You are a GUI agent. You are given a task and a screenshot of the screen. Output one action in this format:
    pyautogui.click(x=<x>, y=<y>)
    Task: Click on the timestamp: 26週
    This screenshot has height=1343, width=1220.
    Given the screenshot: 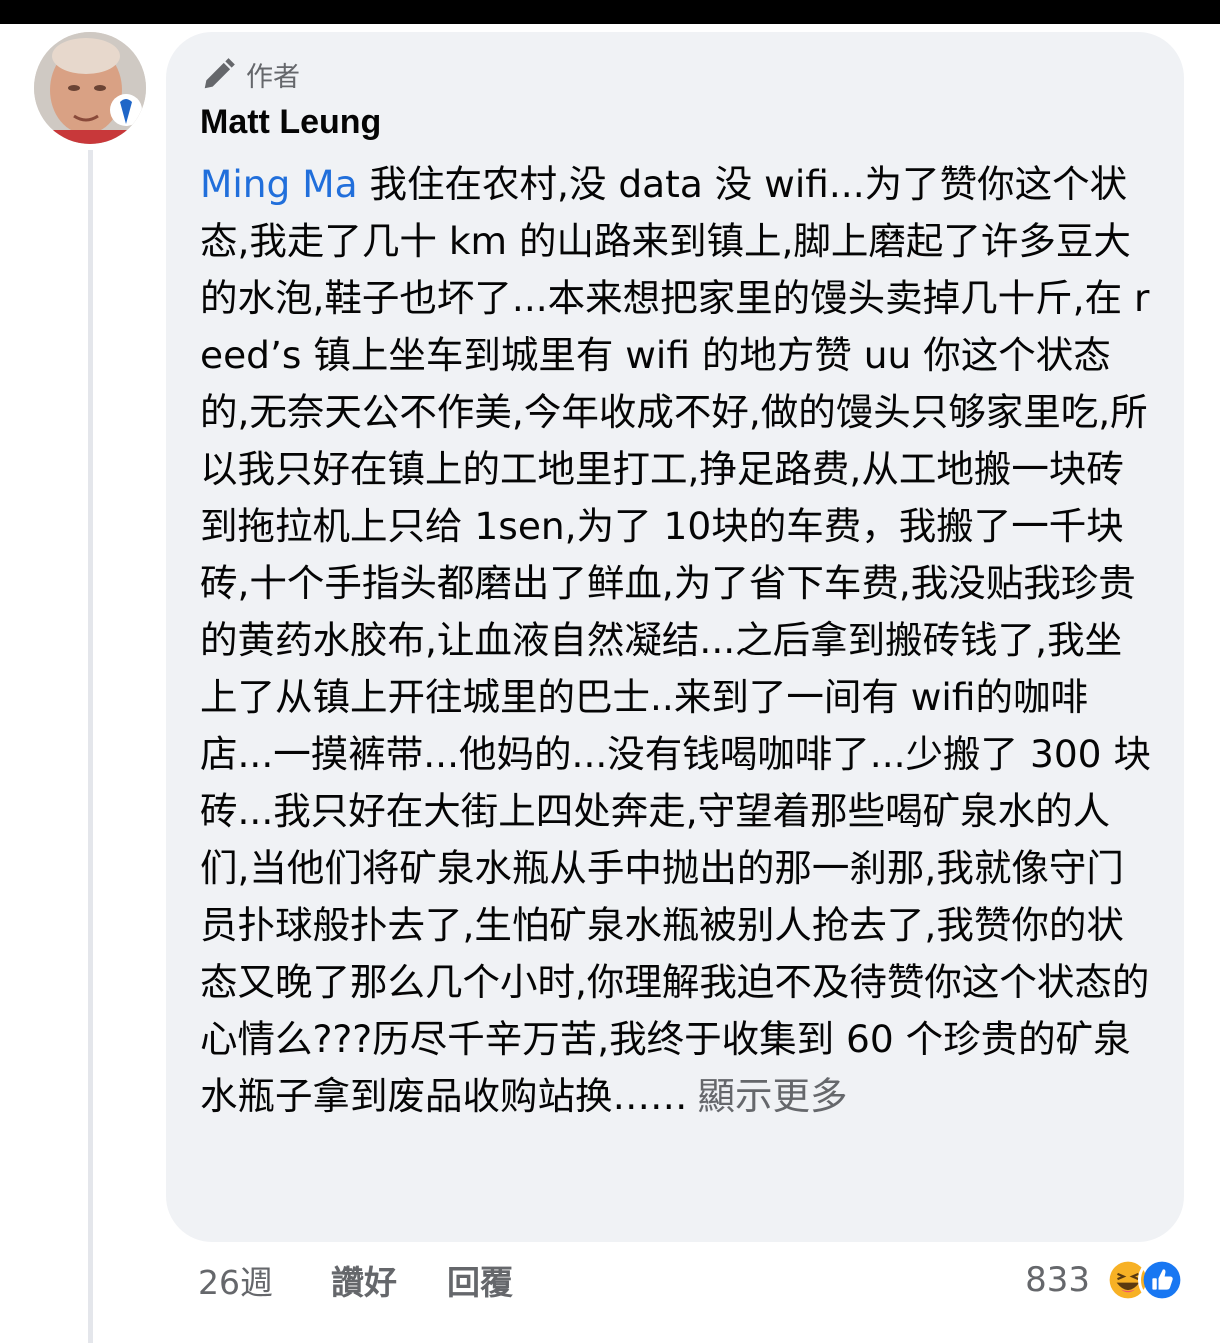 What is the action you would take?
    pyautogui.click(x=235, y=1280)
    